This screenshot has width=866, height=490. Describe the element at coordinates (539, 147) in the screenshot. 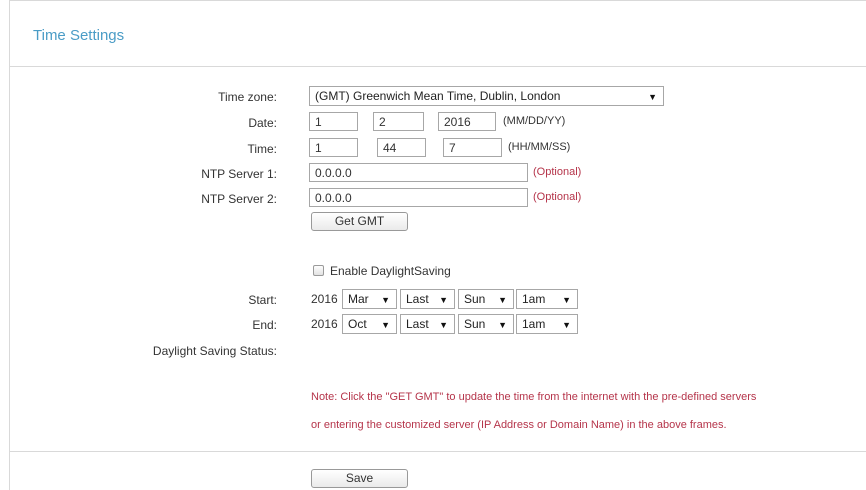

I see `time-format-hint: (HH/MM/SS)` at that location.